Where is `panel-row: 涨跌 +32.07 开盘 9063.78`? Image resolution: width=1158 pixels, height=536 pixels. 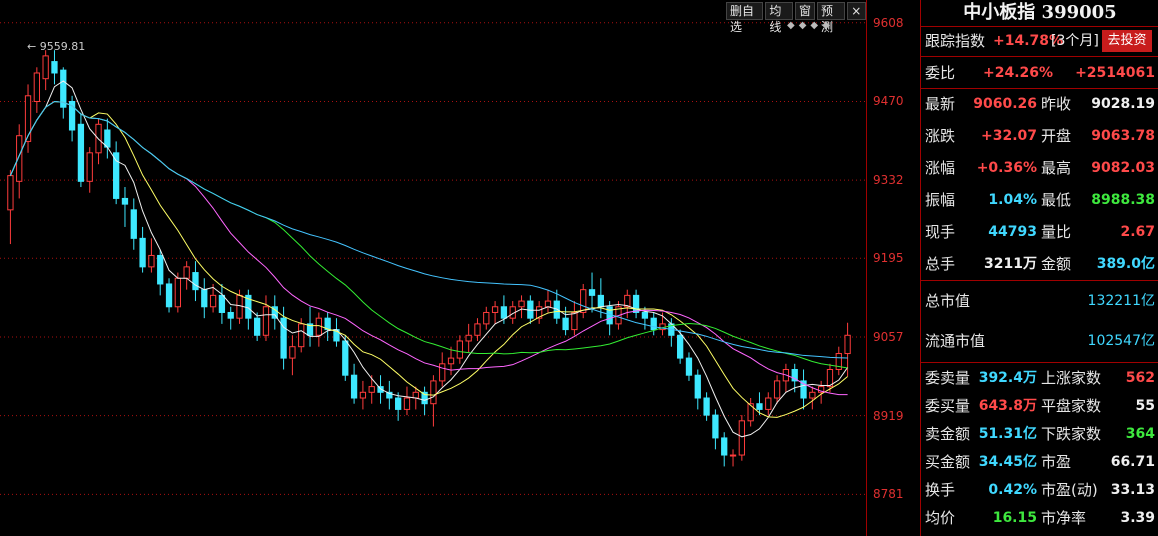 panel-row: 涨跌 +32.07 开盘 9063.78 is located at coordinates (1039, 136).